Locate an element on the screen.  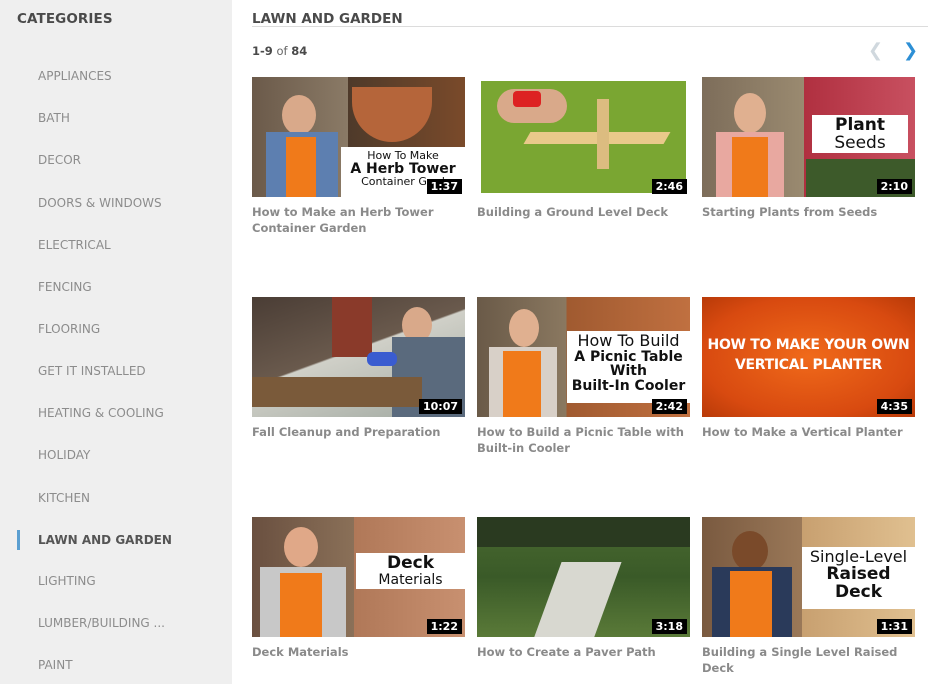
video-duration: 2:42 is located at coordinates (669, 406).